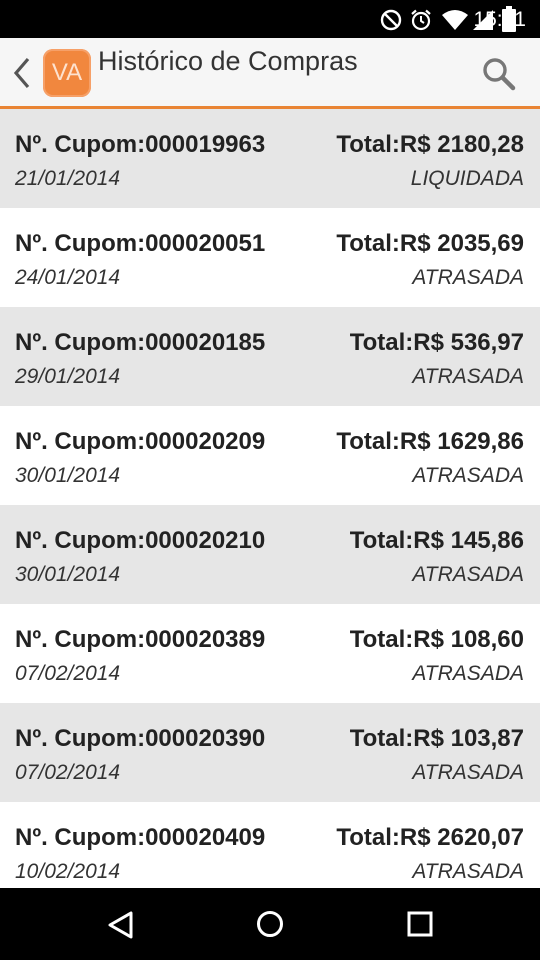  What do you see at coordinates (121, 925) in the screenshot?
I see `back-triangle-icon` at bounding box center [121, 925].